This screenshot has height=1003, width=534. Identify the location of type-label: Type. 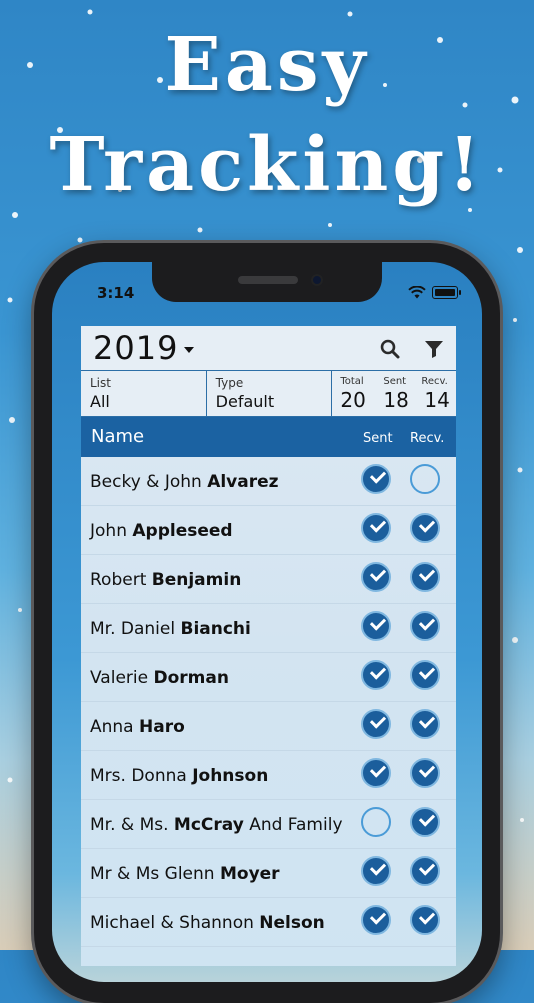
(229, 383).